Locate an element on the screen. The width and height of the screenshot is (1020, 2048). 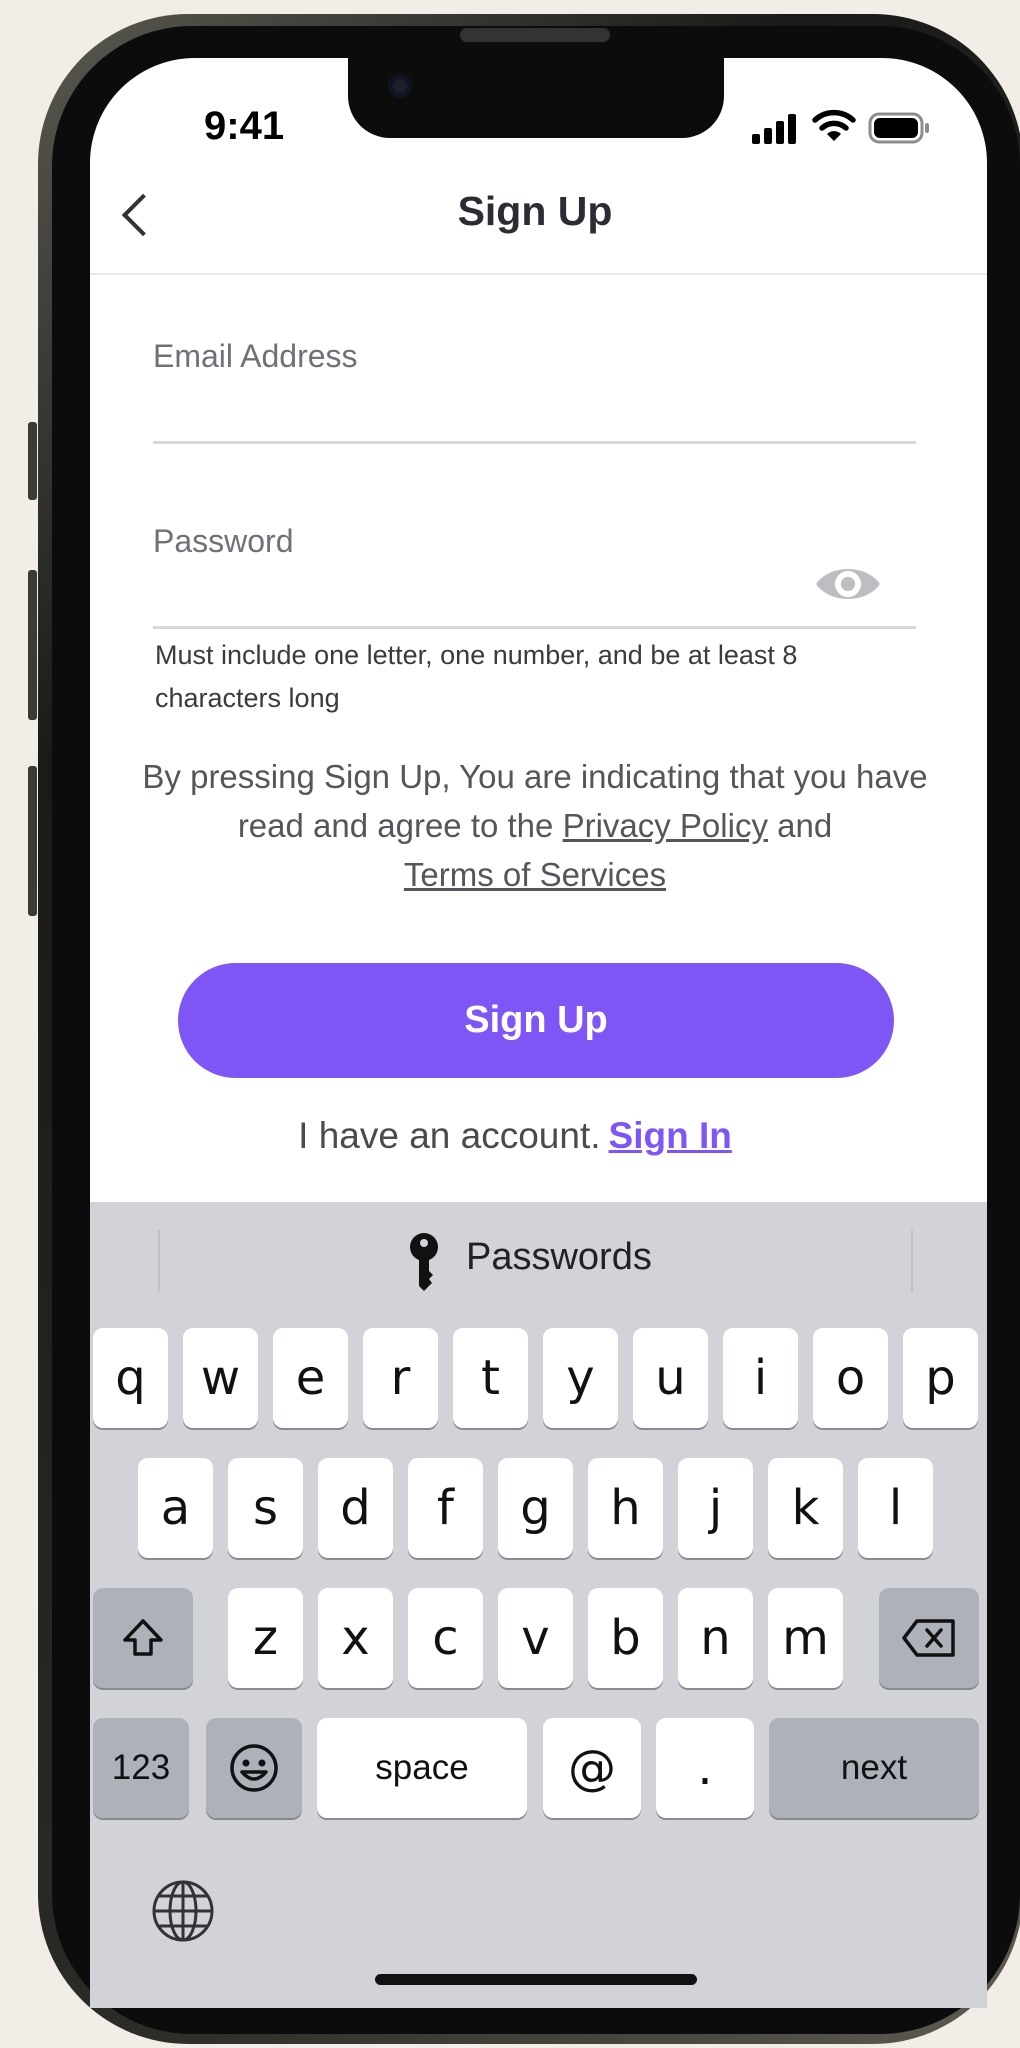
at-key-label: @ is located at coordinates (592, 1768).